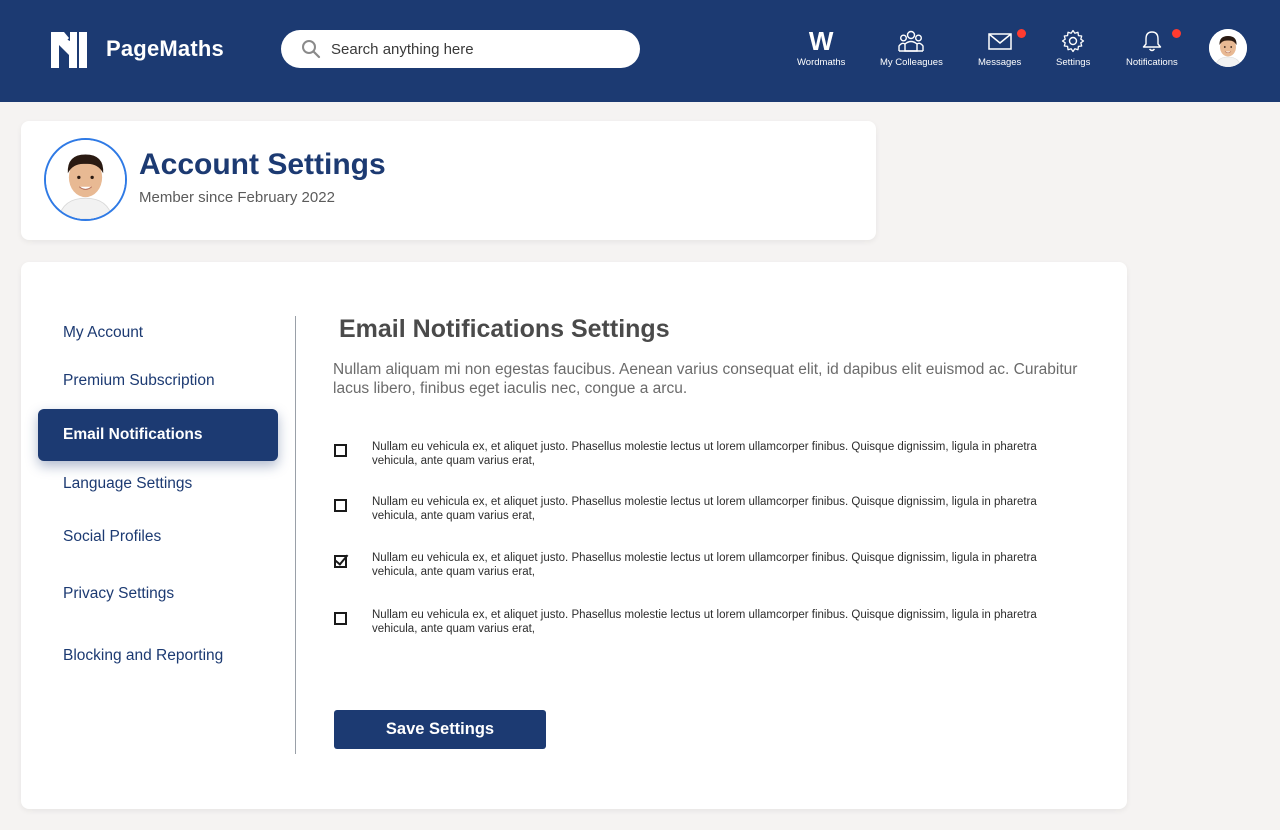 Image resolution: width=1280 pixels, height=830 pixels. I want to click on page-title: Account Settings, so click(262, 164).